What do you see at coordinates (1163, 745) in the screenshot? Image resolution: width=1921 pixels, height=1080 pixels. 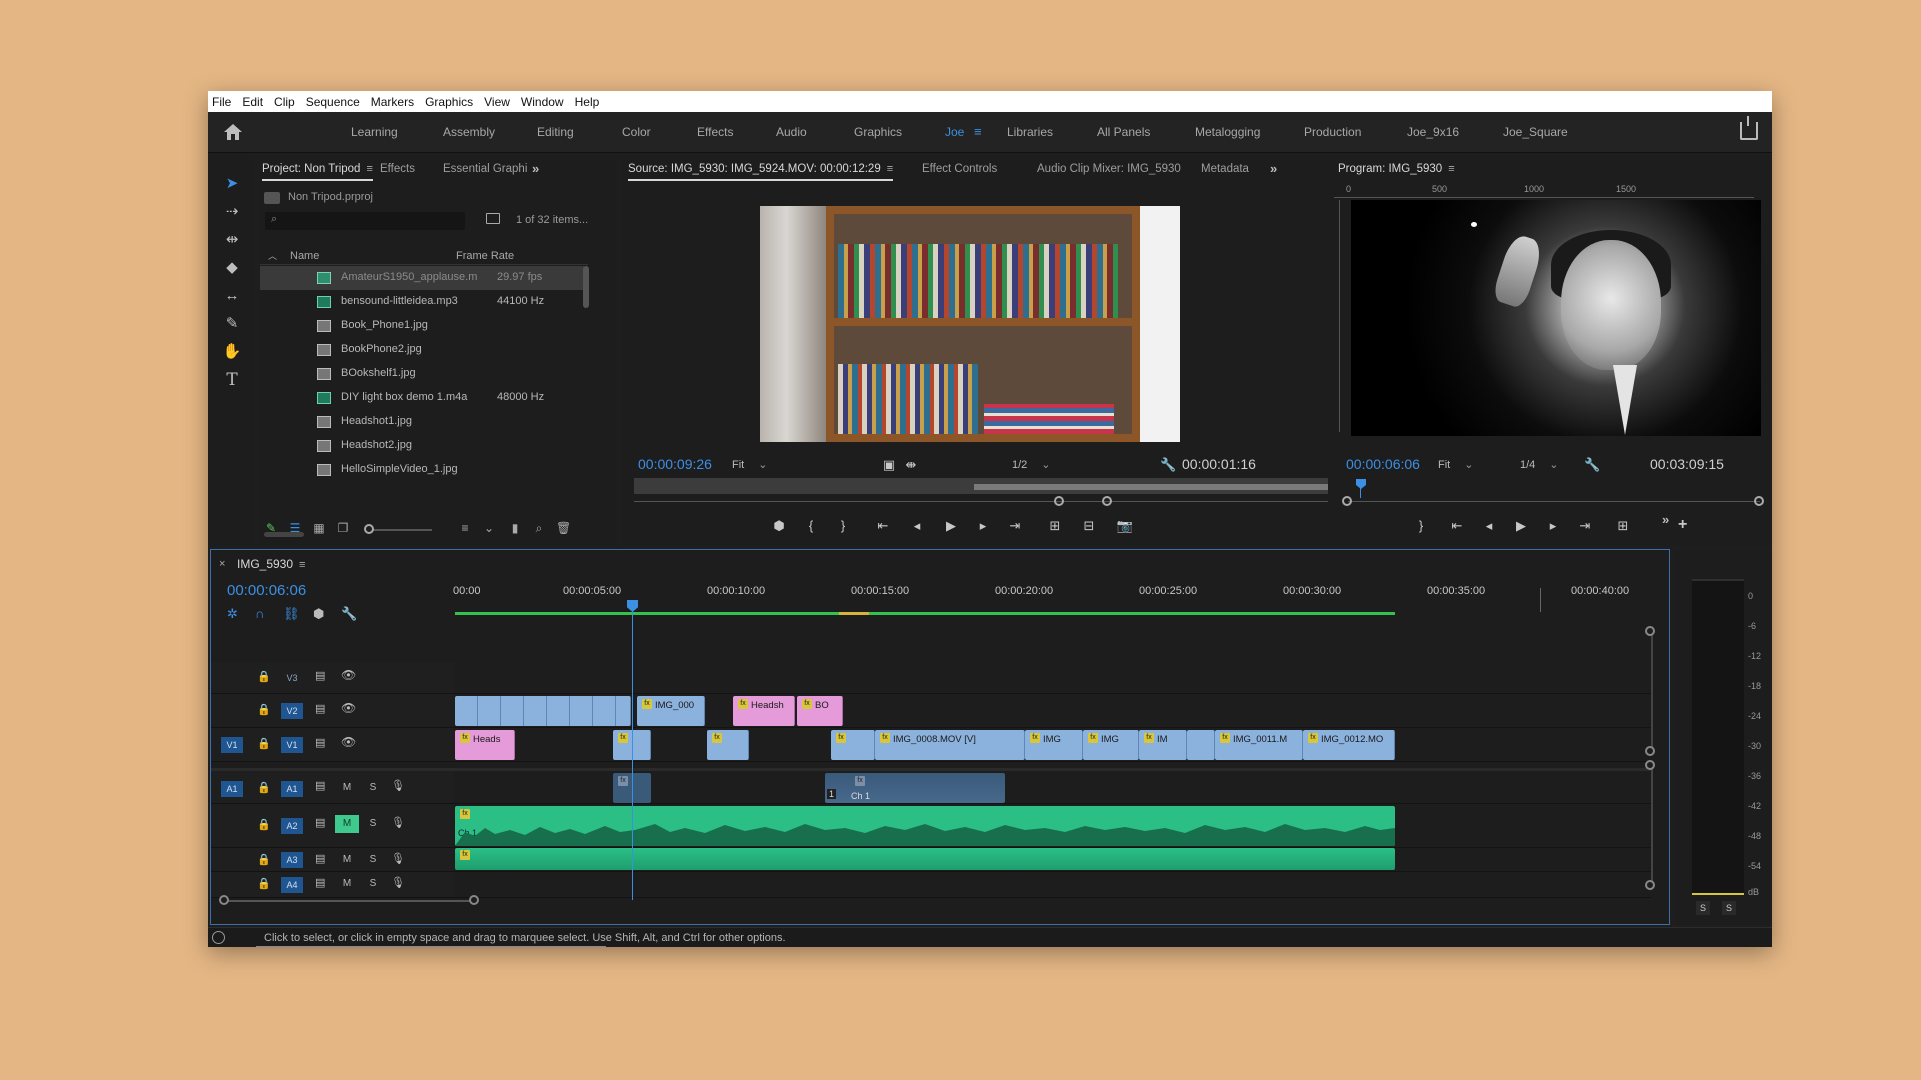 I see `video-clip: fx IM` at bounding box center [1163, 745].